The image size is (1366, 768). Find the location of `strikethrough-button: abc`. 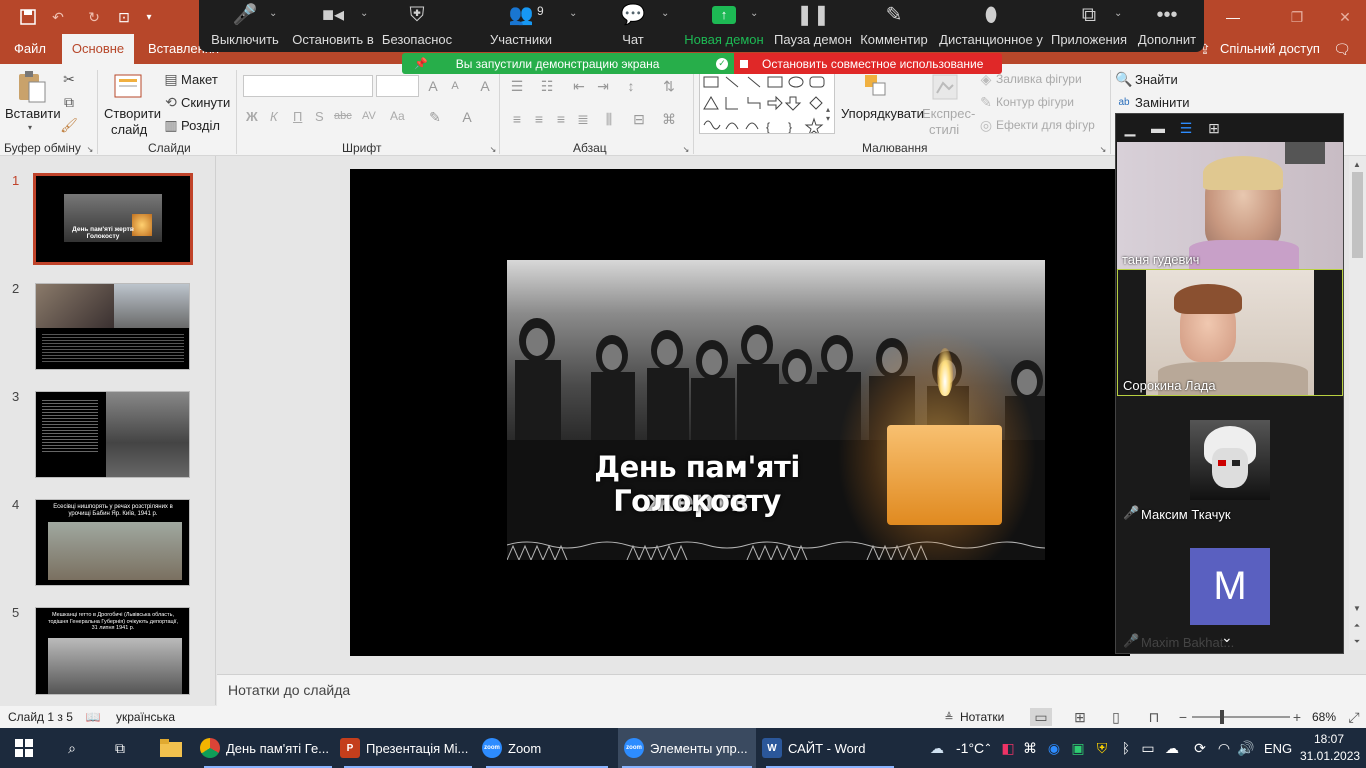

strikethrough-button: abc is located at coordinates (343, 116).